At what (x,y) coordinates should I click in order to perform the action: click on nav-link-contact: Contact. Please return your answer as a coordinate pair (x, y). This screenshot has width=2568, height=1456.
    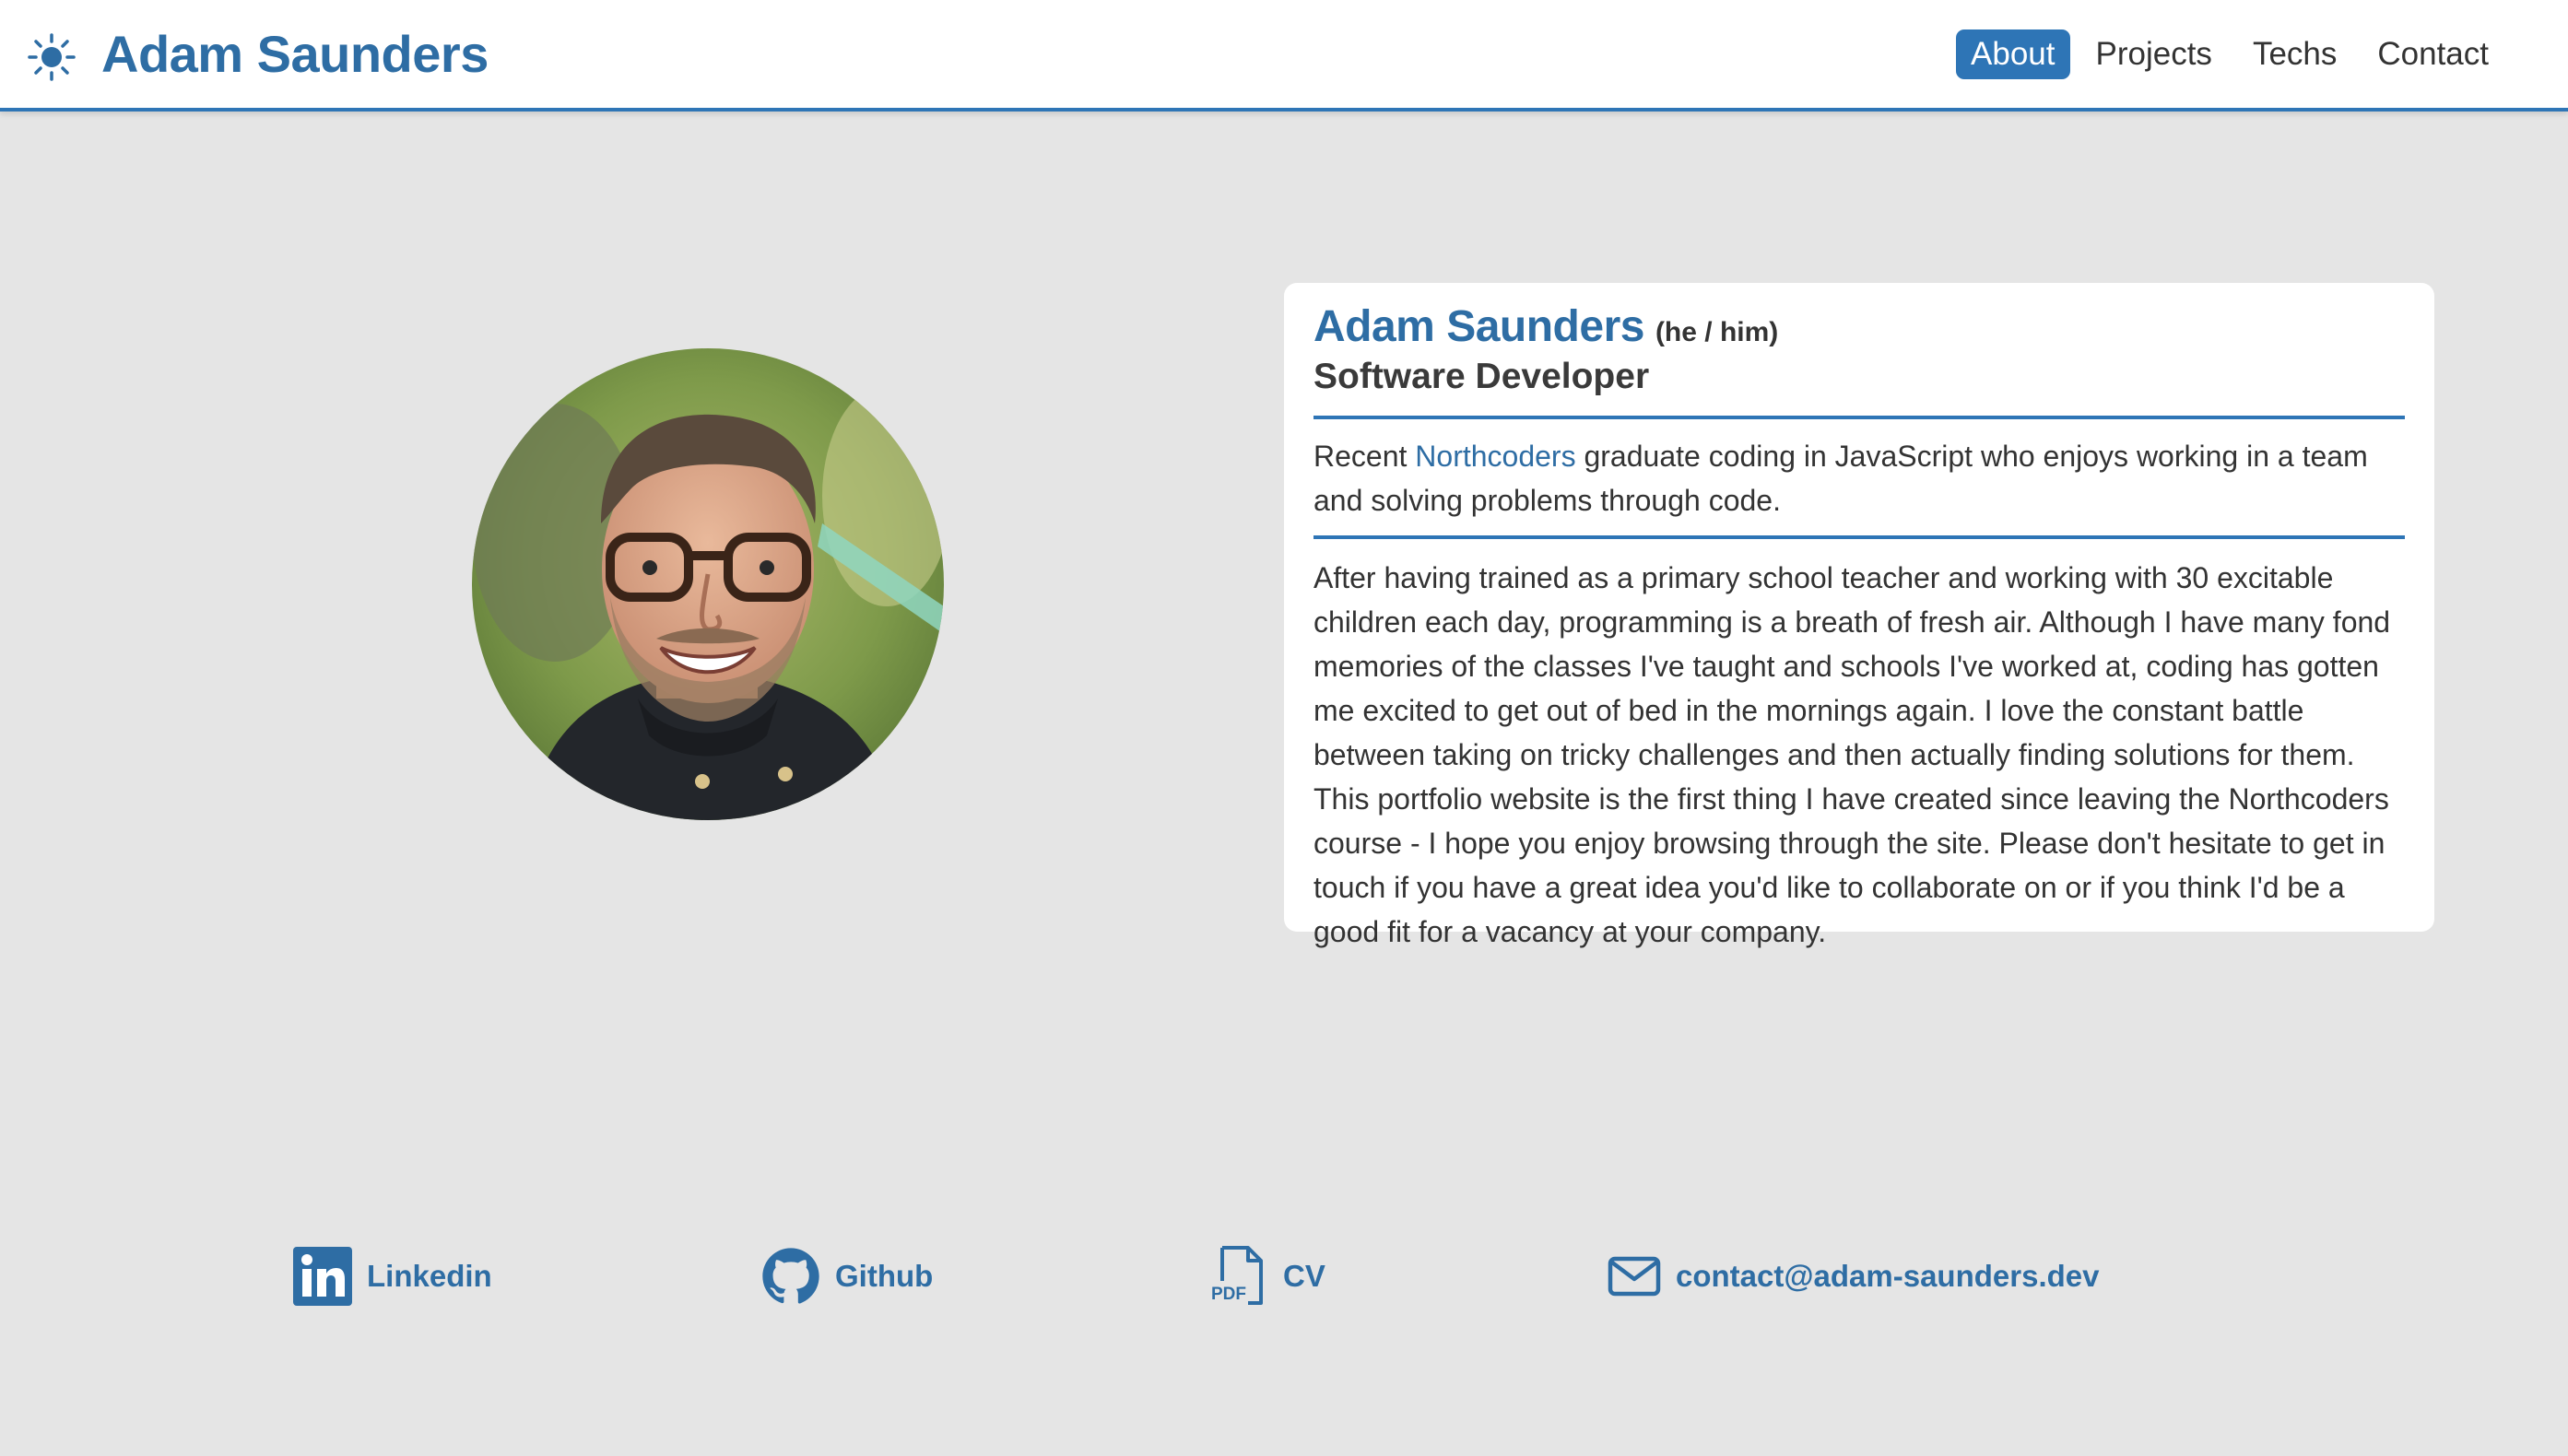
    Looking at the image, I should click on (2433, 54).